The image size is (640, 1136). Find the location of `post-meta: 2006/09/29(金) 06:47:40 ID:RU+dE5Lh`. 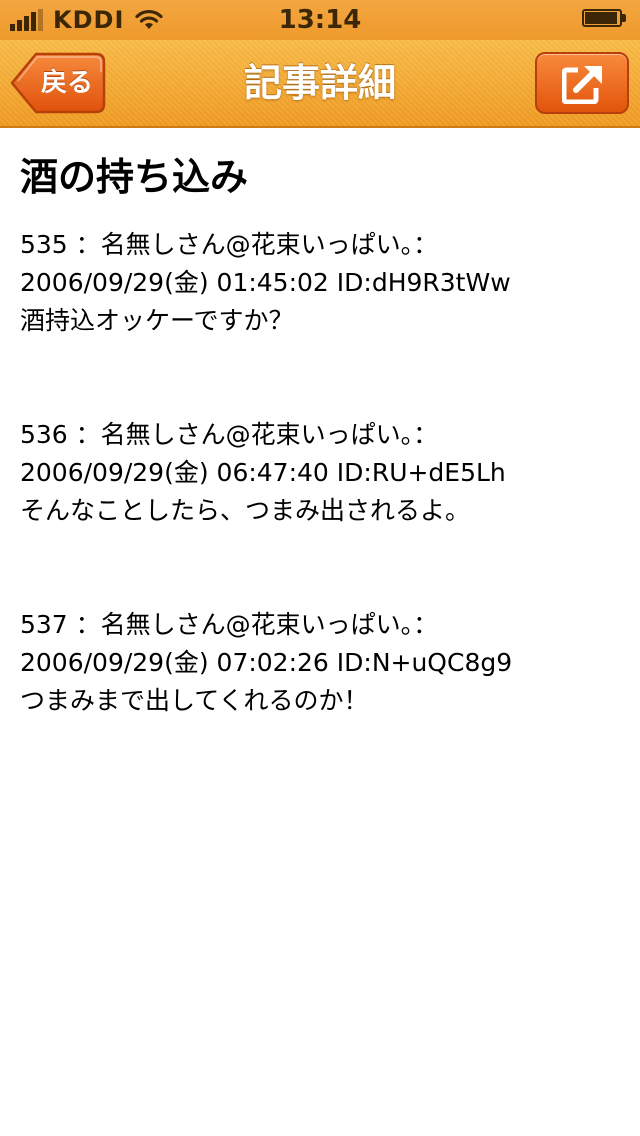

post-meta: 2006/09/29(金) 06:47:40 ID:RU+dE5Lh is located at coordinates (263, 472).